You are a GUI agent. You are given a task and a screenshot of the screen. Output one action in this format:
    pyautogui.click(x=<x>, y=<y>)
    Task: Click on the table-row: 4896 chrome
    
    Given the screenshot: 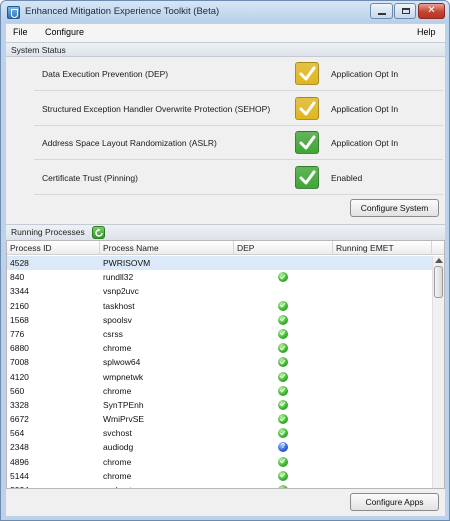 What is the action you would take?
    pyautogui.click(x=219, y=462)
    